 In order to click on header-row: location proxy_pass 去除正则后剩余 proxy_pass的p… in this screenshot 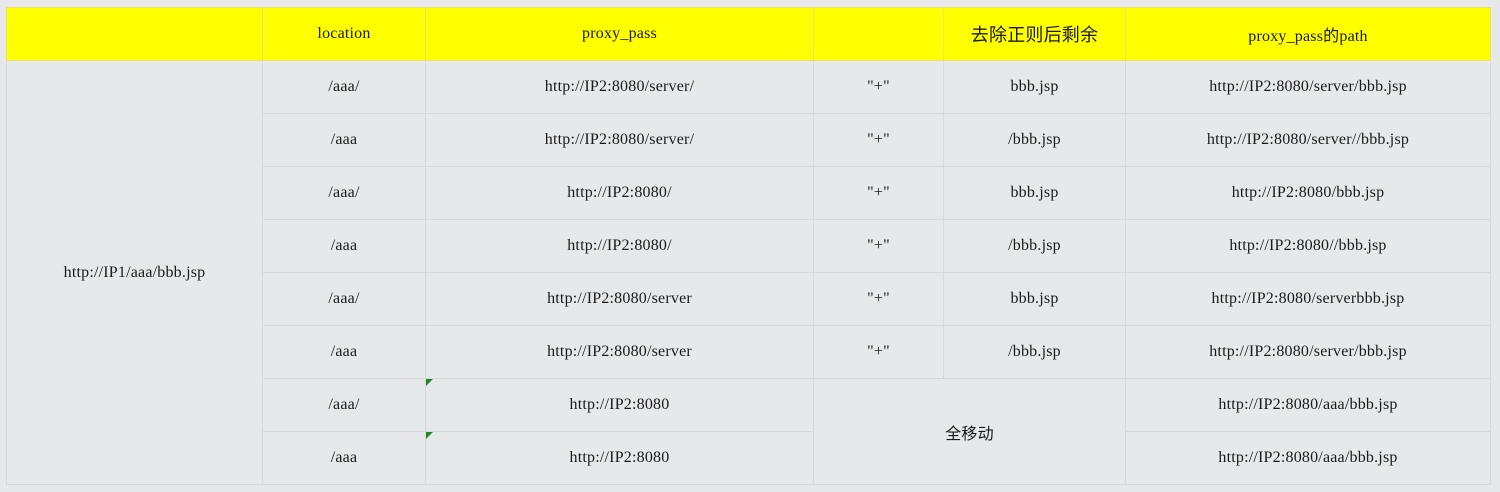, I will do `click(748, 34)`.